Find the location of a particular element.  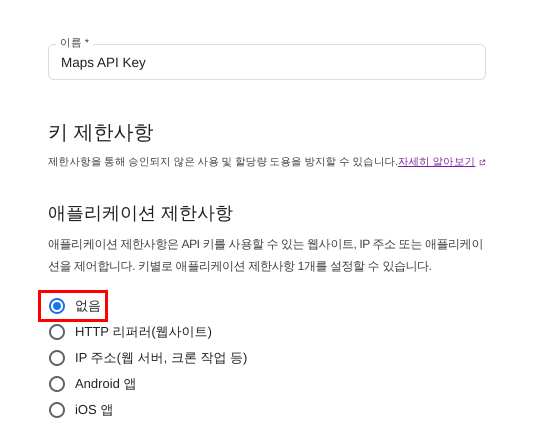

radio-option: HTTP 리퍼러(웹사이트) is located at coordinates (130, 331).